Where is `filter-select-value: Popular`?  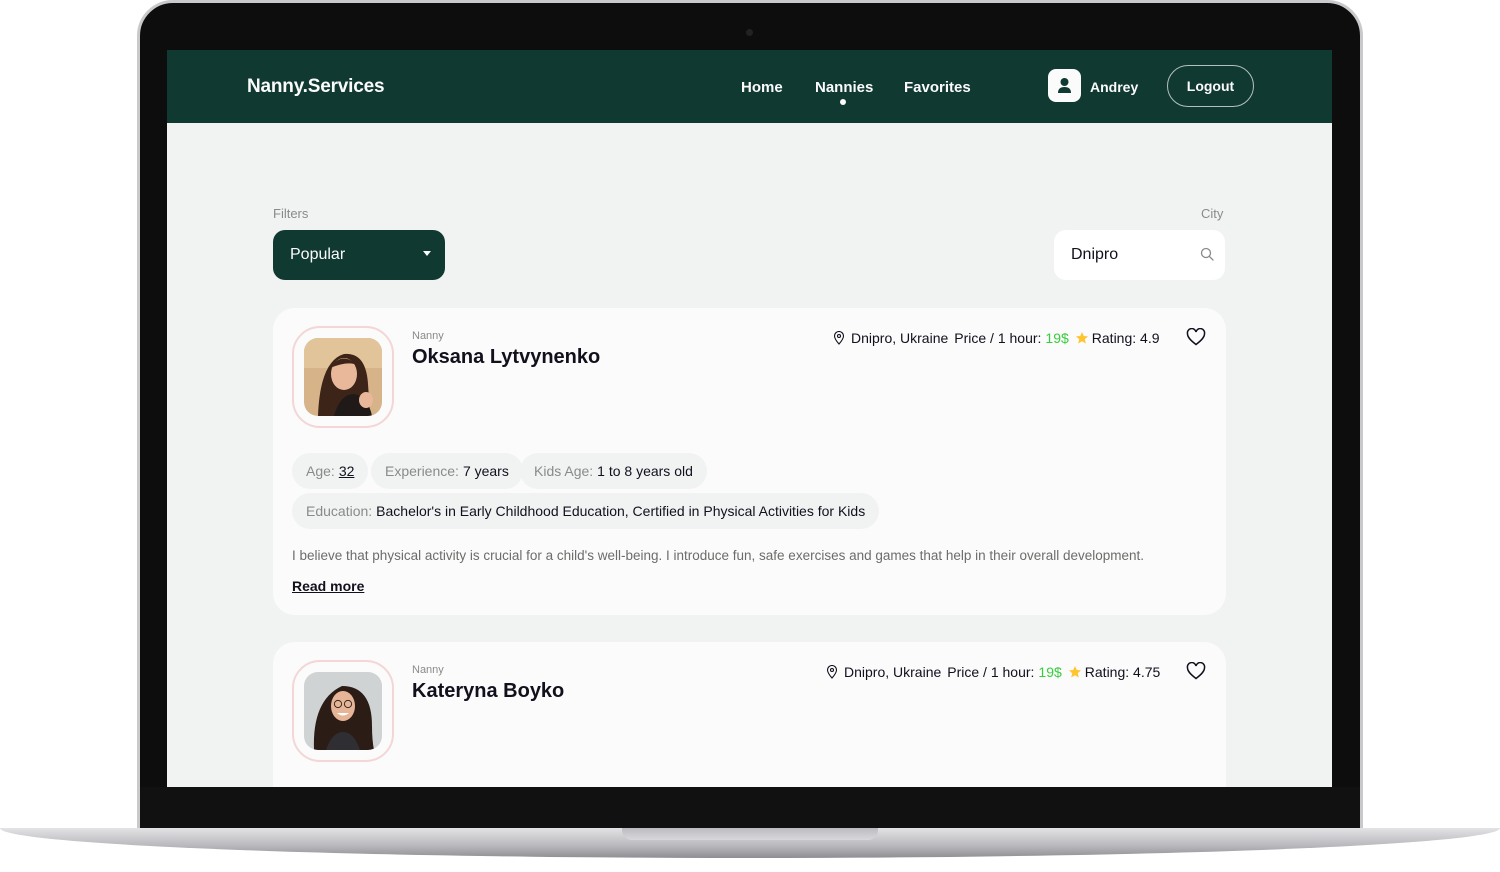
filter-select-value: Popular is located at coordinates (318, 254).